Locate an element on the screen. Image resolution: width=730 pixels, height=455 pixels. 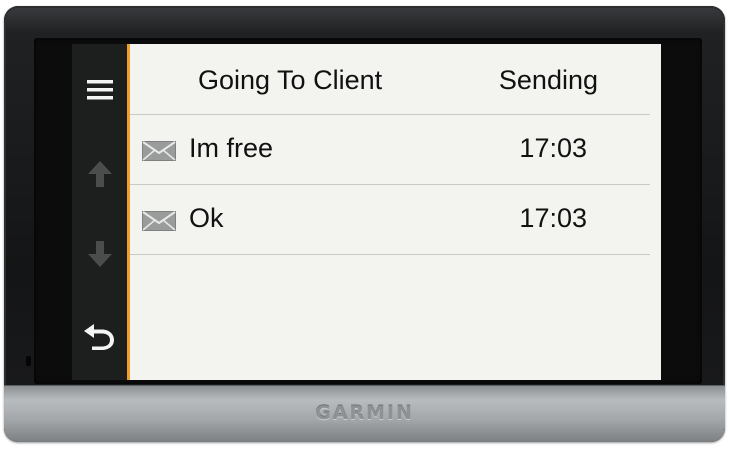
list-header: Going To Client Sending is located at coordinates (390, 79).